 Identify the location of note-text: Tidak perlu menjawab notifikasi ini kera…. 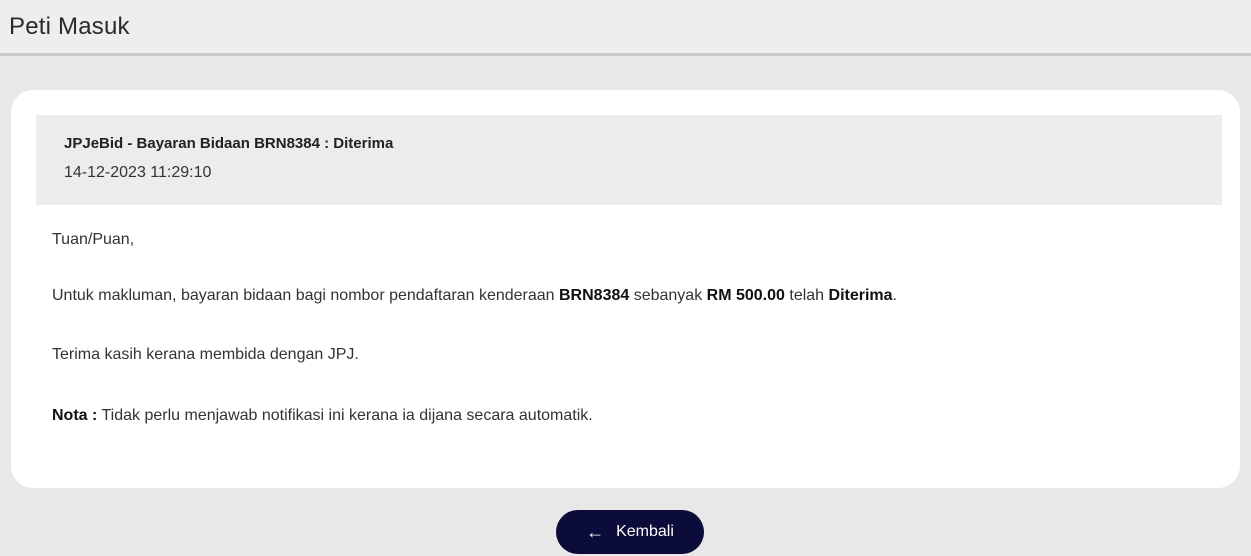
(345, 415).